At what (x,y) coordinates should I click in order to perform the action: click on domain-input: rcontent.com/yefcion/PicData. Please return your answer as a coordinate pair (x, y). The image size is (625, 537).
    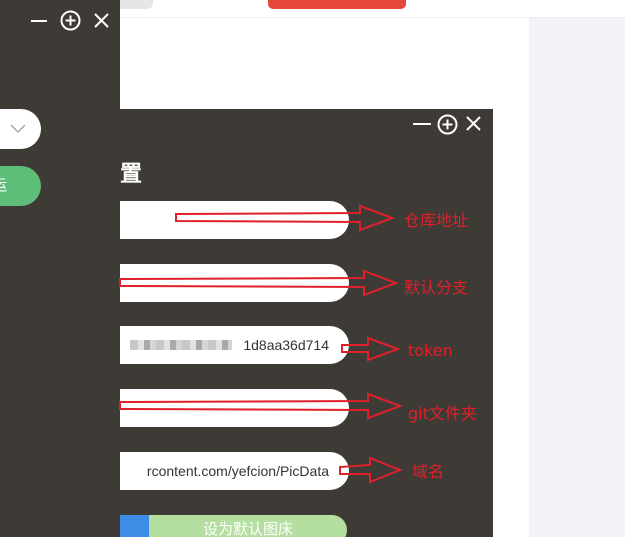
    Looking at the image, I should click on (234, 471).